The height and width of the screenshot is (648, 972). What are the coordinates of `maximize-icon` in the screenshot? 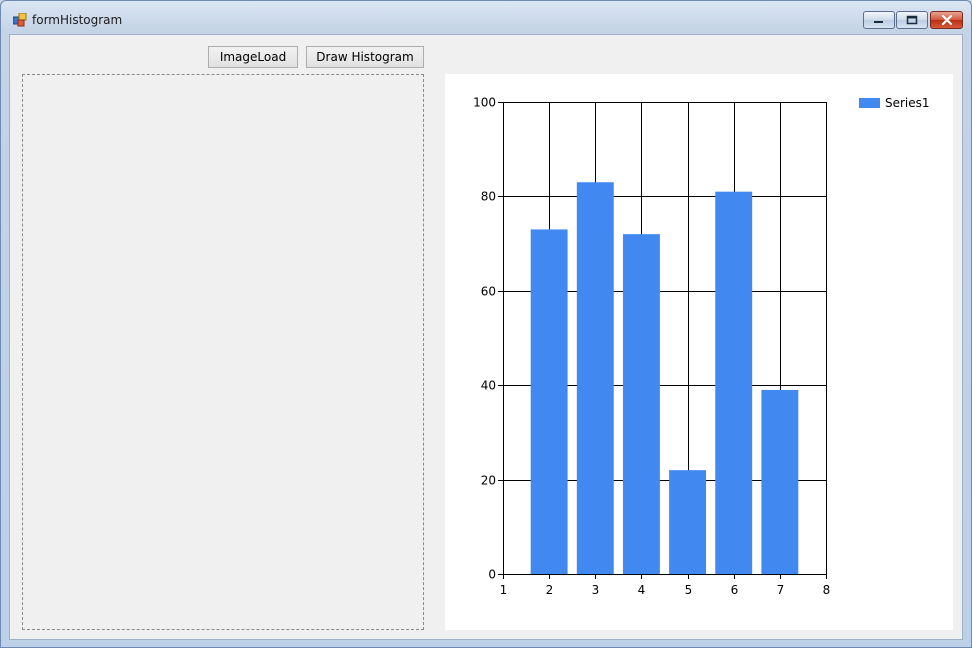 It's located at (912, 20).